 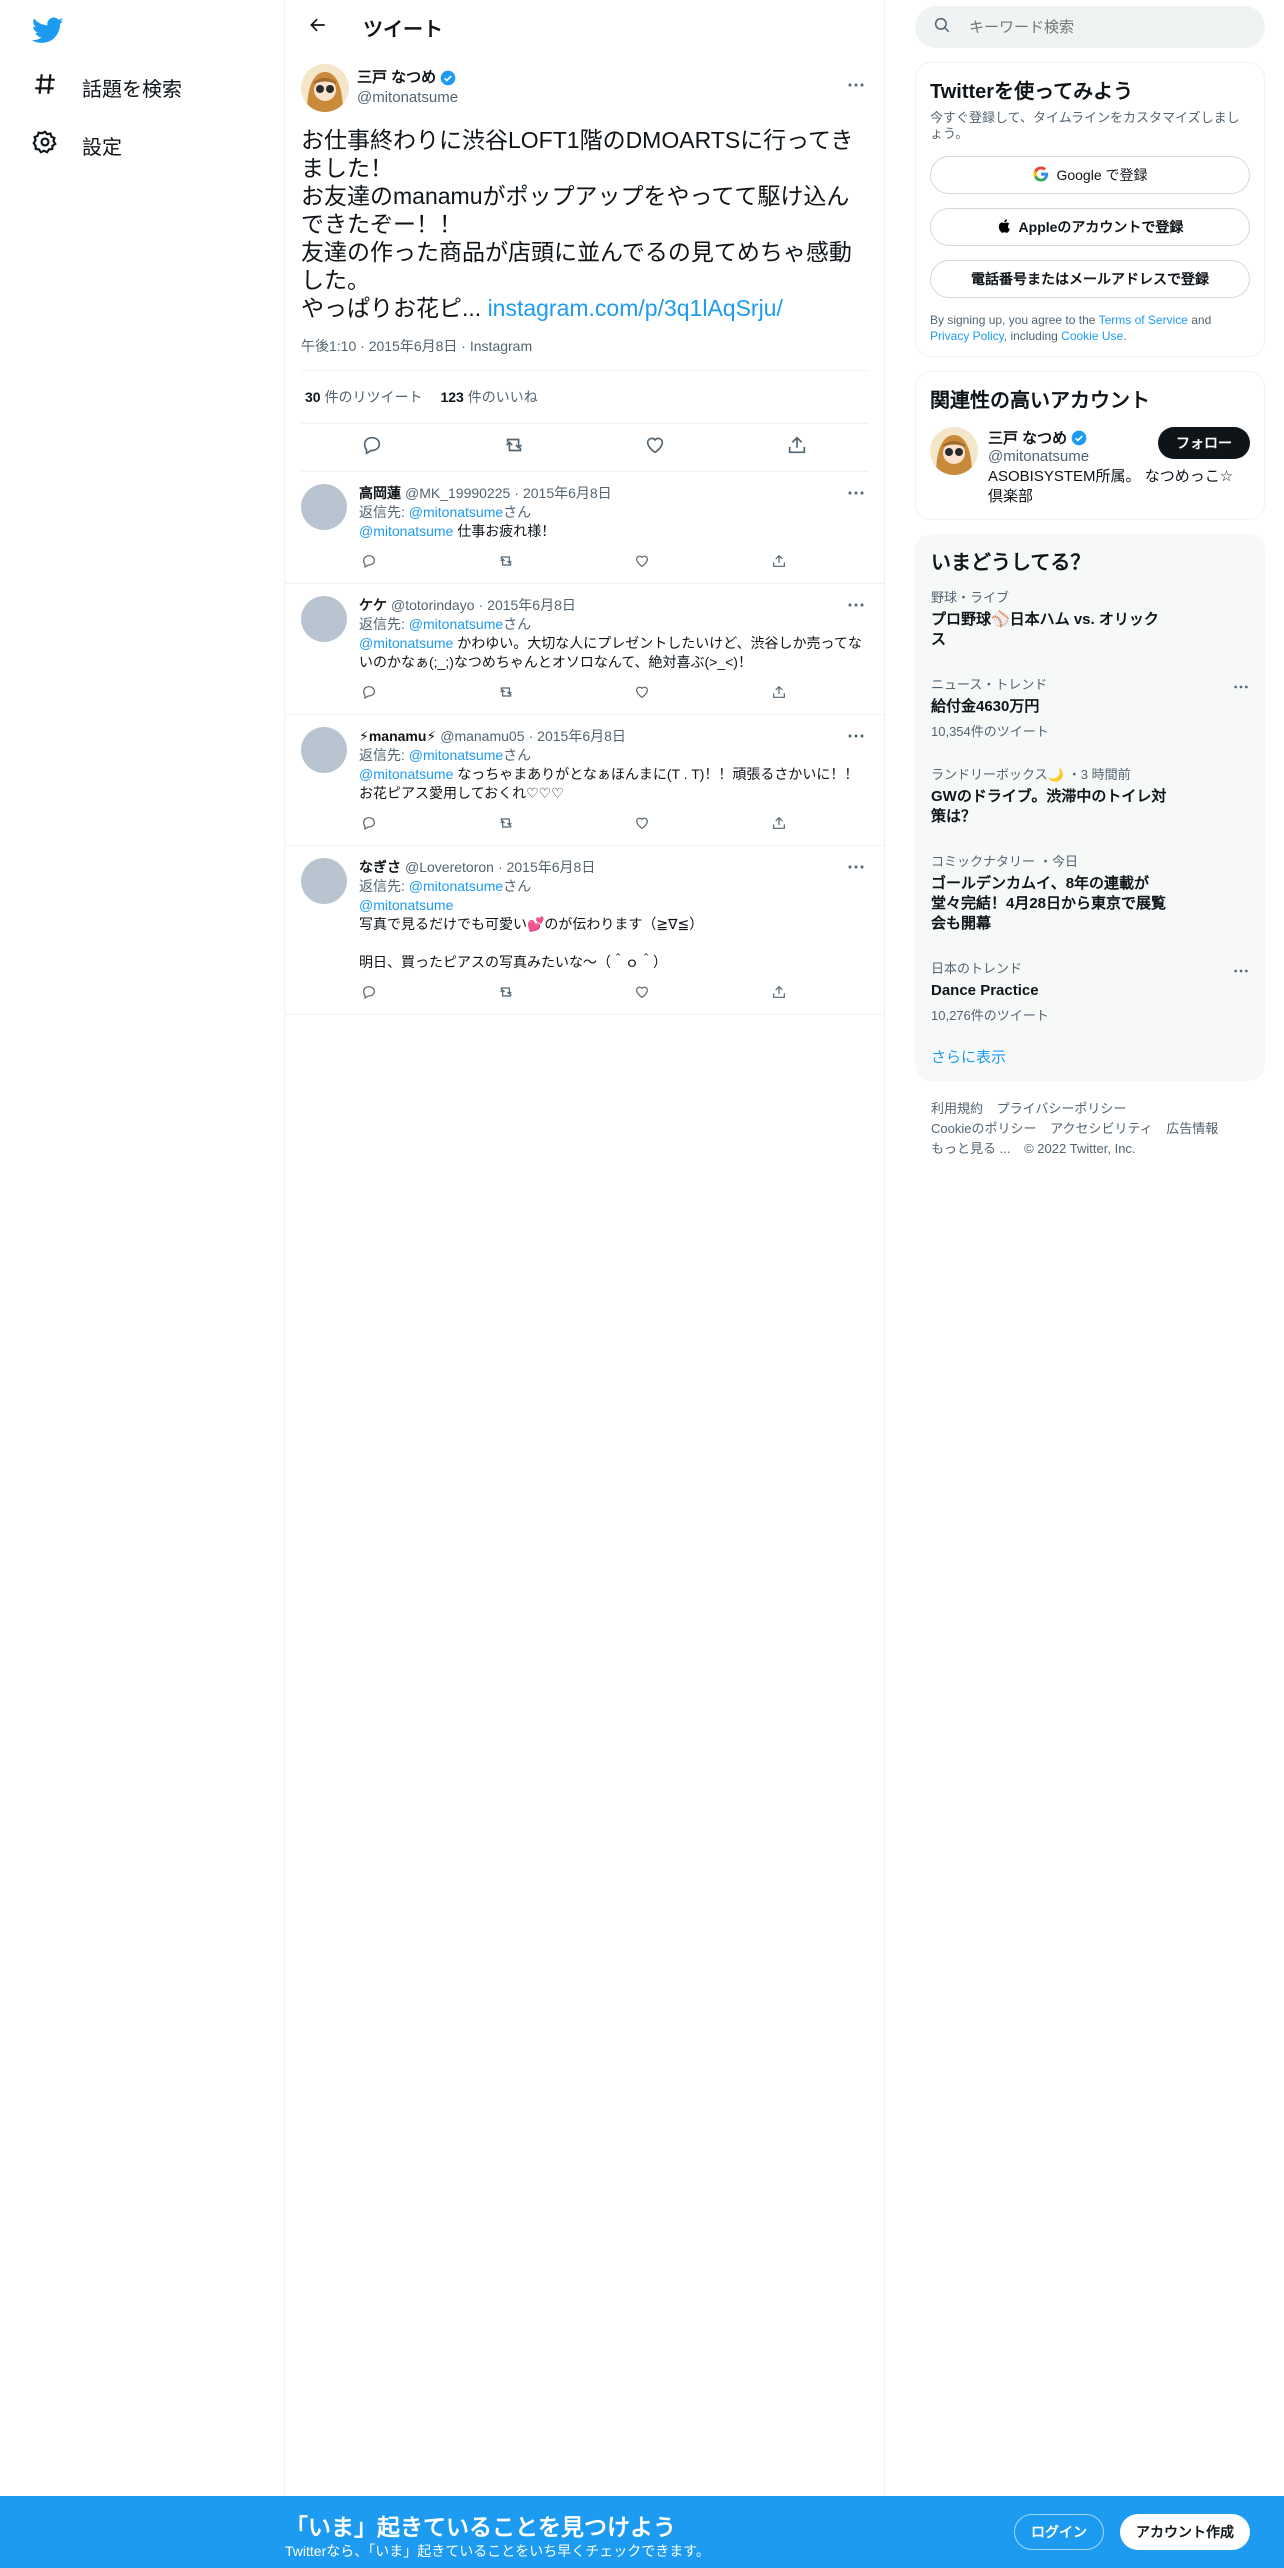 What do you see at coordinates (397, 736) in the screenshot?
I see `reply-author-name: ⚡manamu⚡` at bounding box center [397, 736].